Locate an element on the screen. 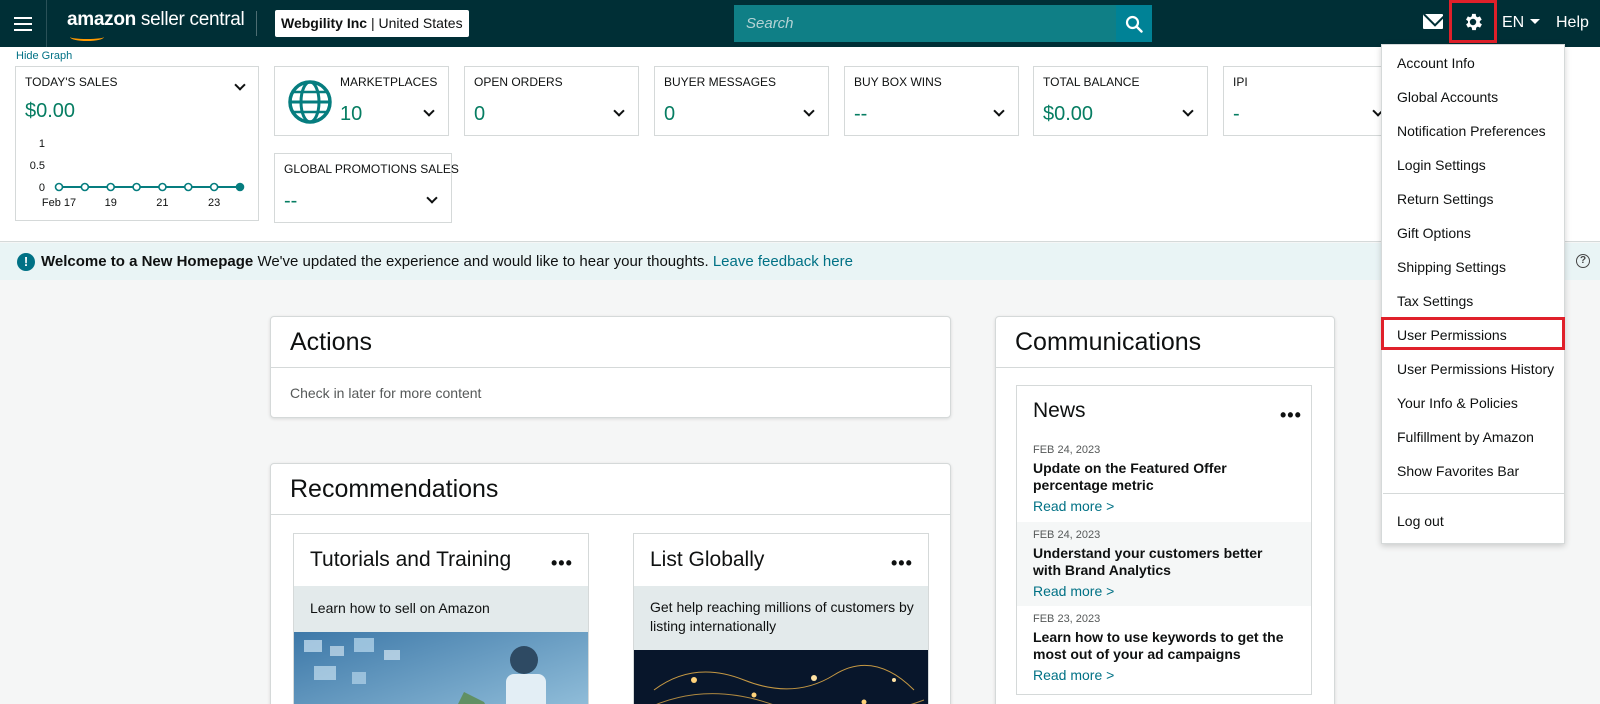 This screenshot has height=704, width=1600. hide-graph-link: Hide Graph is located at coordinates (44, 56).